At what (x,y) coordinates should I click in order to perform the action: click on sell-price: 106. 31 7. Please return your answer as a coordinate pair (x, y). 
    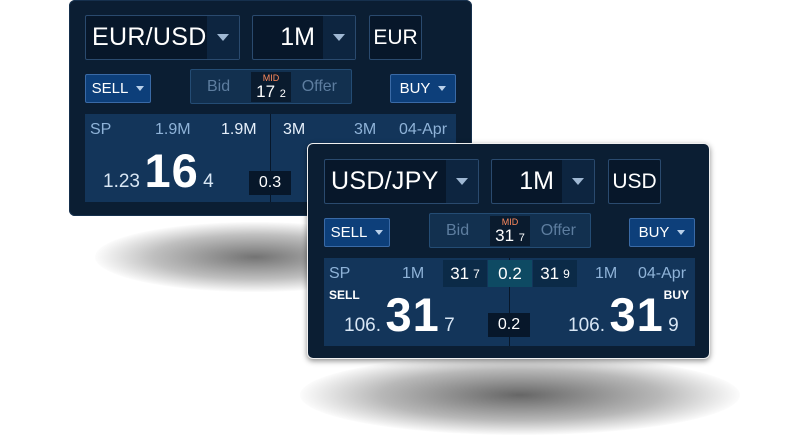
    Looking at the image, I should click on (399, 314).